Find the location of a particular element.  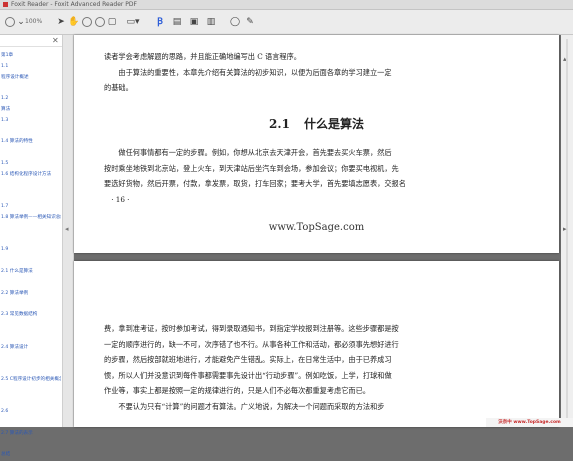

typewriter-icon: Ꞵ is located at coordinates (160, 22).